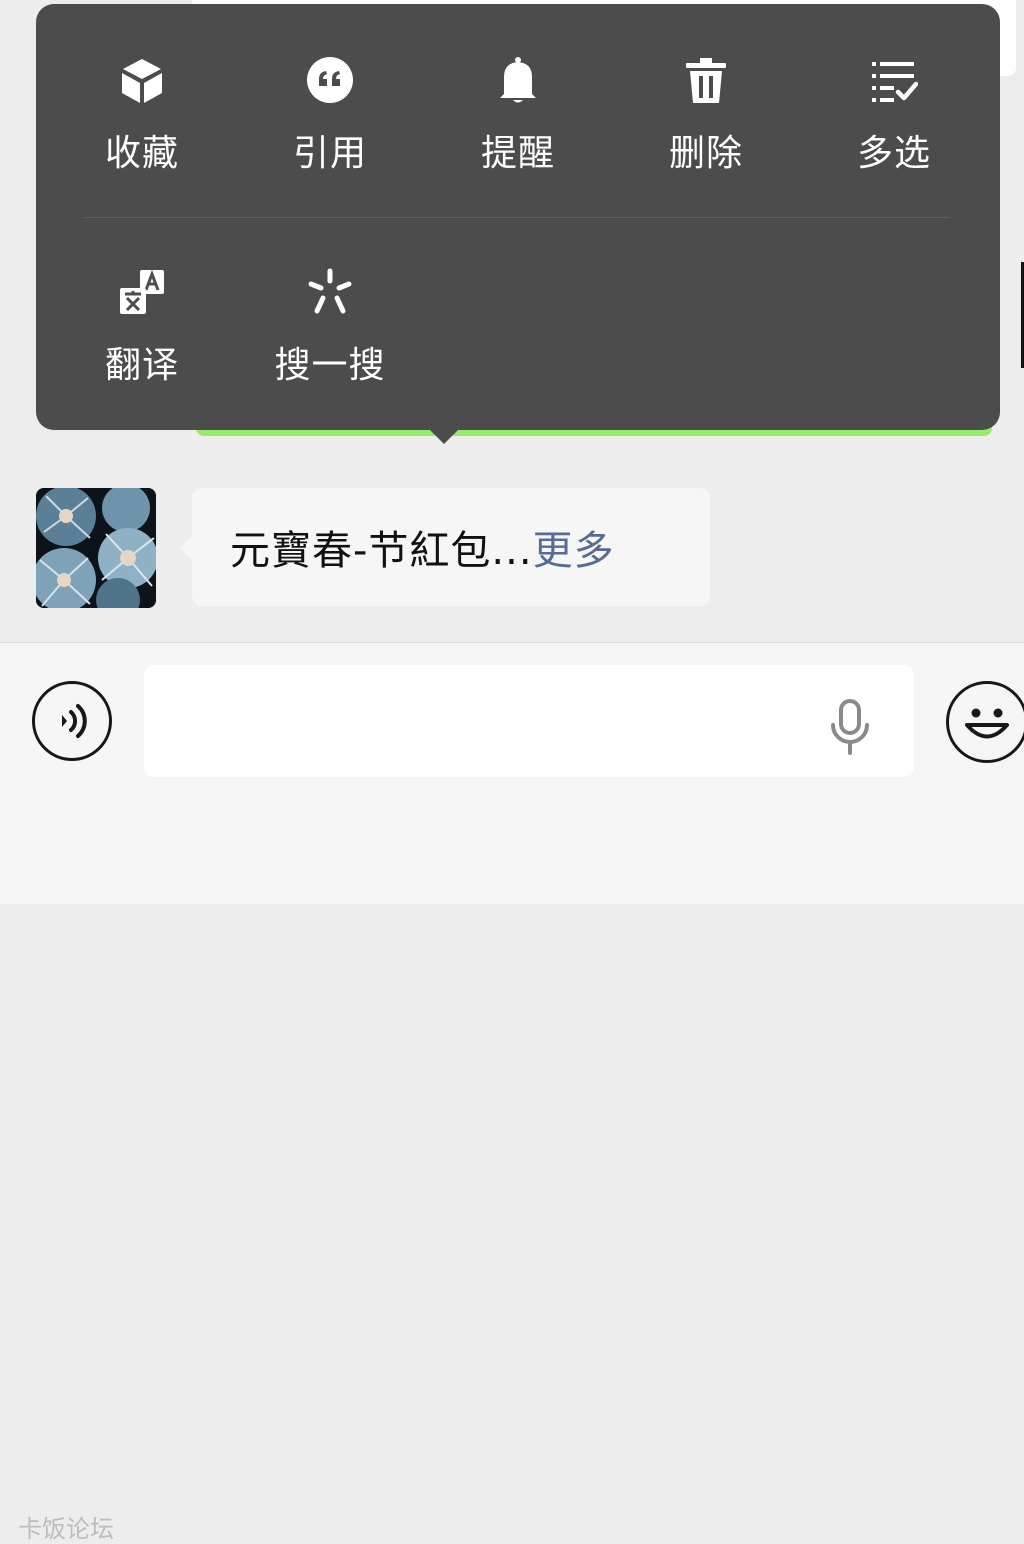 This screenshot has width=1024, height=1544. I want to click on menu-divider, so click(517, 217).